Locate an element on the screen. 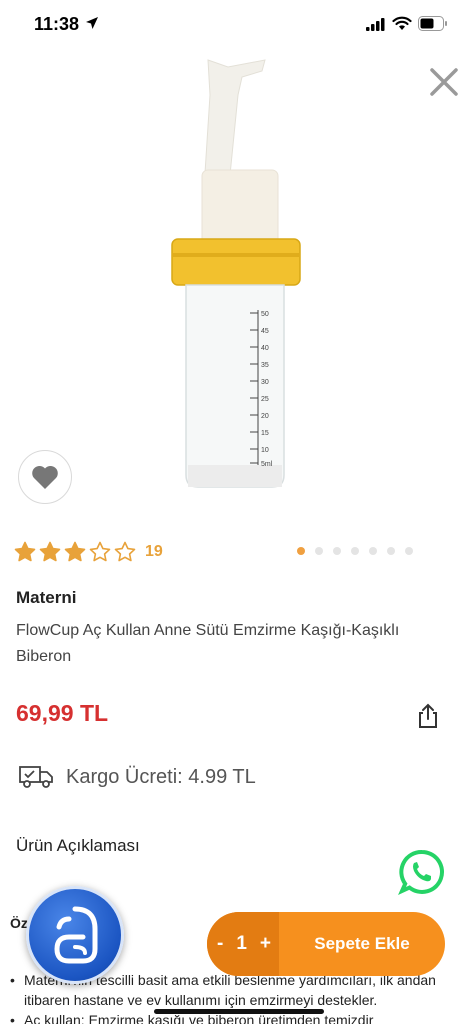 This screenshot has width=474, height=1024. product-price: 69,99 TL is located at coordinates (62, 713).